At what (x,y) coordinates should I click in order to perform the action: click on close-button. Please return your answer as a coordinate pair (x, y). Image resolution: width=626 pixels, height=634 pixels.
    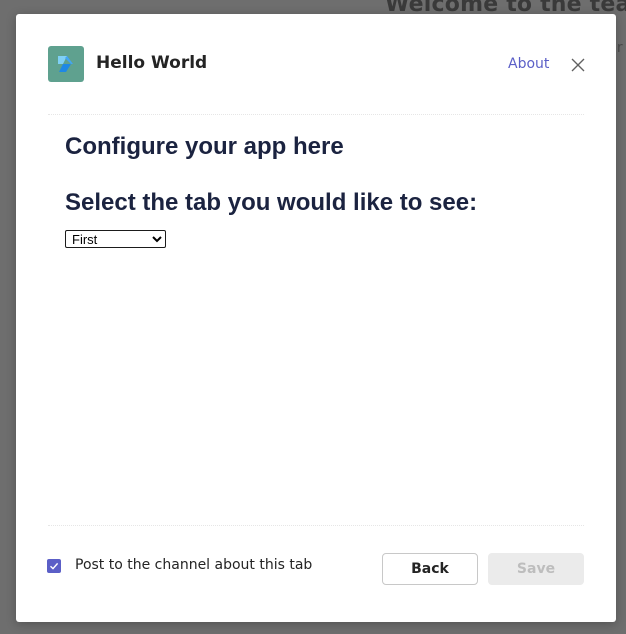
    Looking at the image, I should click on (578, 65).